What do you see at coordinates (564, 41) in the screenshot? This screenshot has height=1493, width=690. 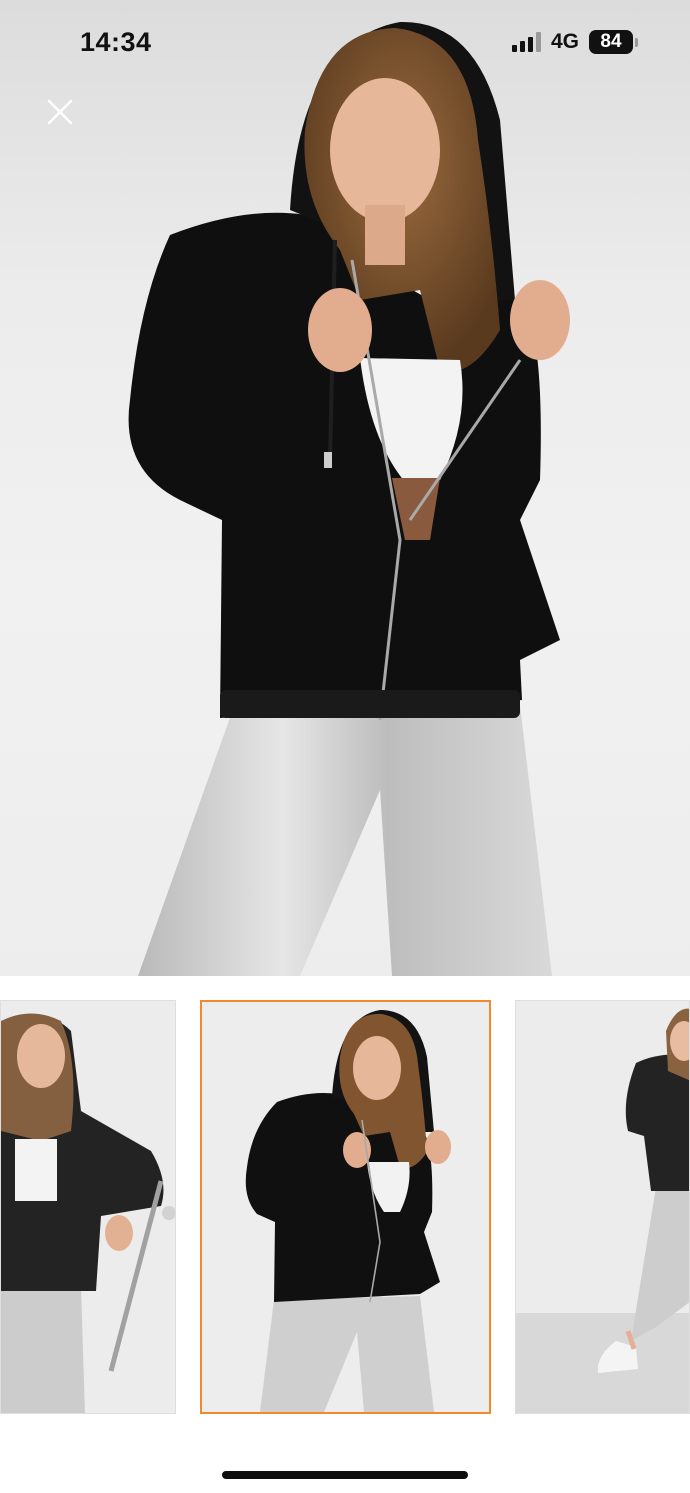 I see `network-type: 4G` at bounding box center [564, 41].